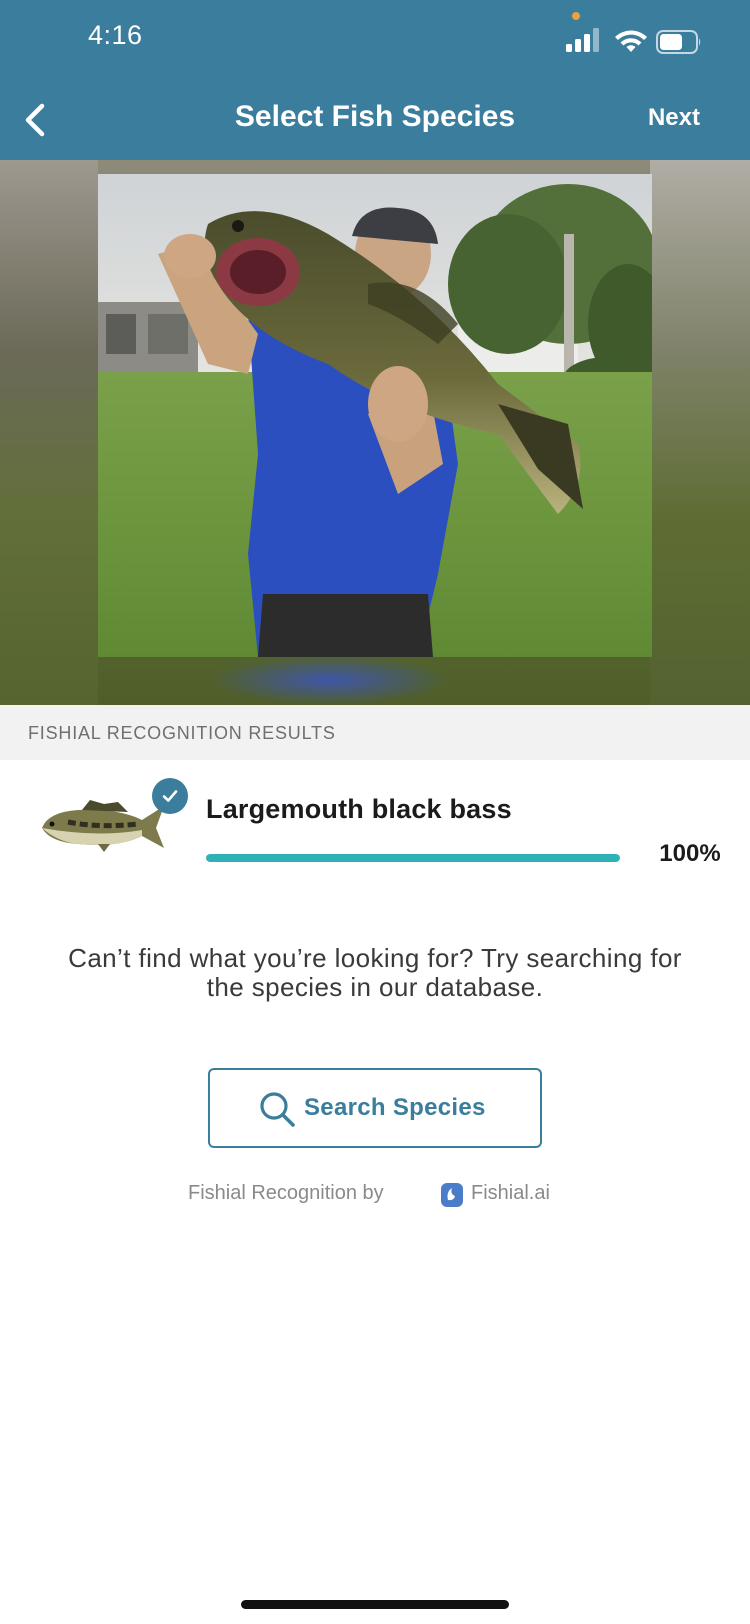 This screenshot has height=1624, width=750. I want to click on next-button: Next, so click(674, 118).